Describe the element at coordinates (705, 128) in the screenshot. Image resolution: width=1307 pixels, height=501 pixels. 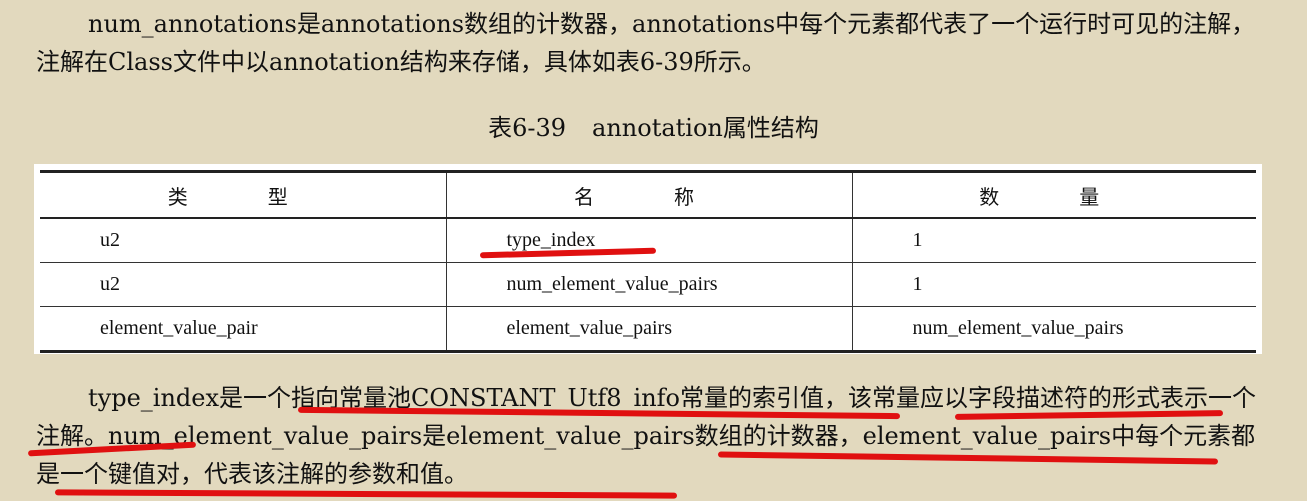
I see `table-caption-title: annotation属性结构` at that location.